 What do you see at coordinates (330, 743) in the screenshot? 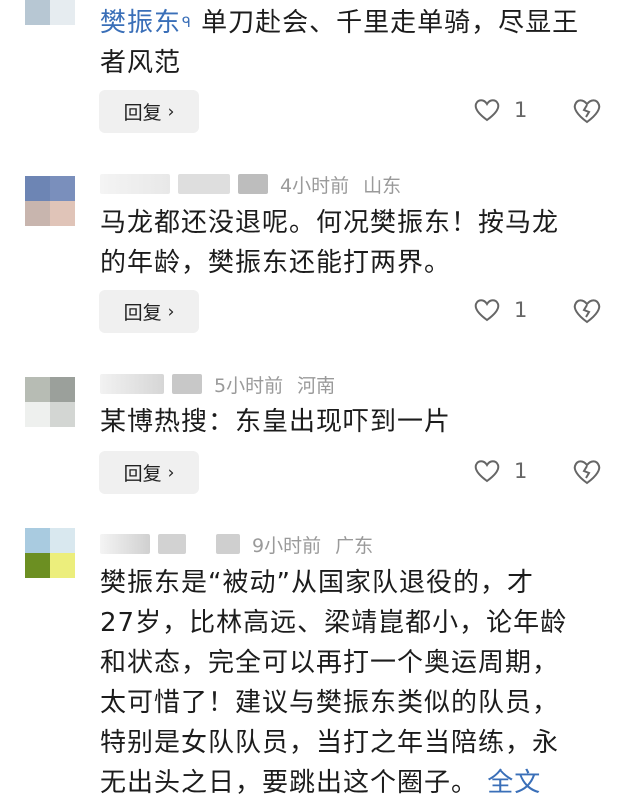
I see `comment-text-line: 特别是女队队员，当打之年当陪练，永` at bounding box center [330, 743].